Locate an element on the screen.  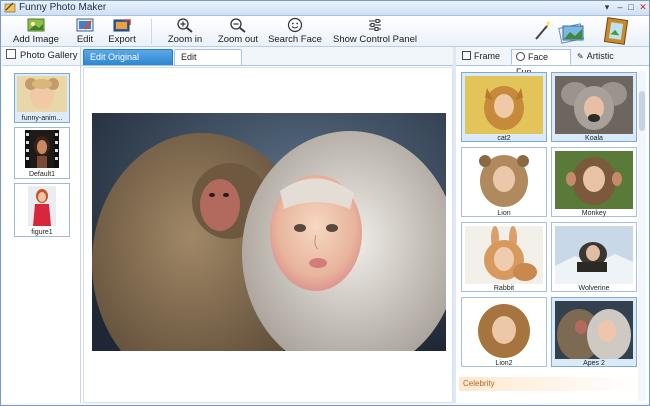
show-control-panel-label: Show Control Panel is located at coordinates (375, 39).